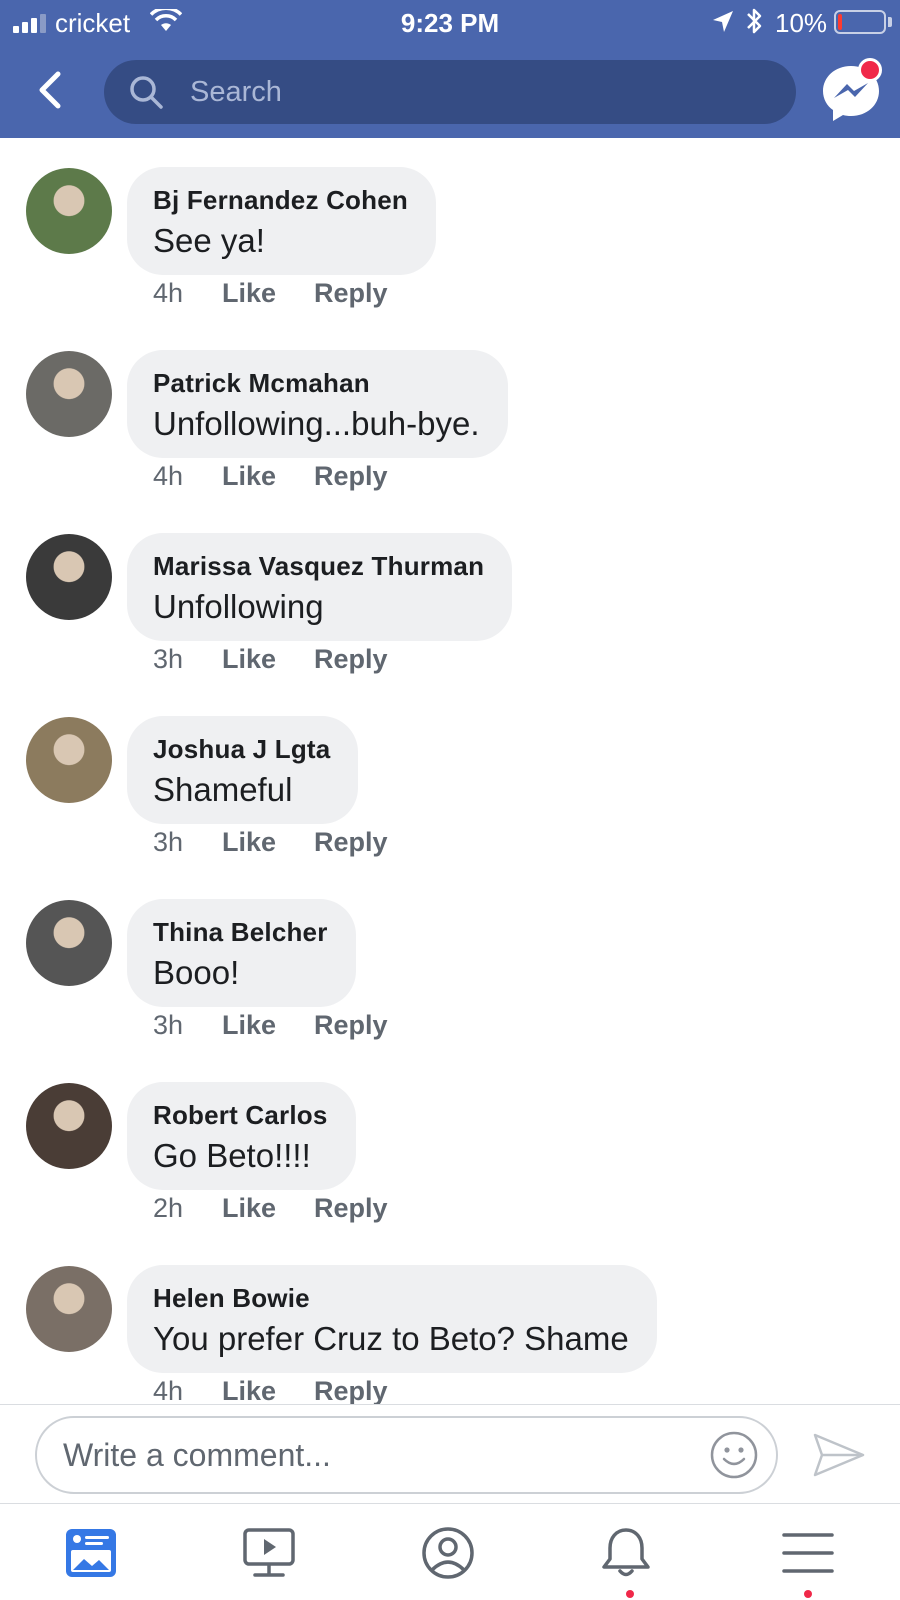 Image resolution: width=900 pixels, height=1600 pixels. Describe the element at coordinates (391, 1338) in the screenshot. I see `comment-text: You prefer Cruz to Beto? Shame` at that location.